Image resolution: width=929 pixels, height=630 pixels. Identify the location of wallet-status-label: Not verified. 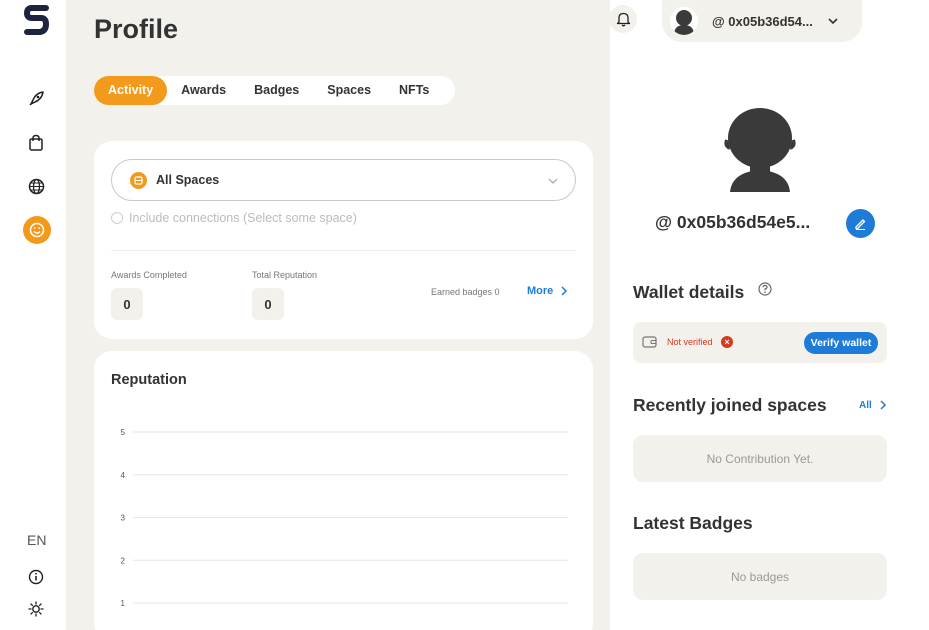
(690, 342).